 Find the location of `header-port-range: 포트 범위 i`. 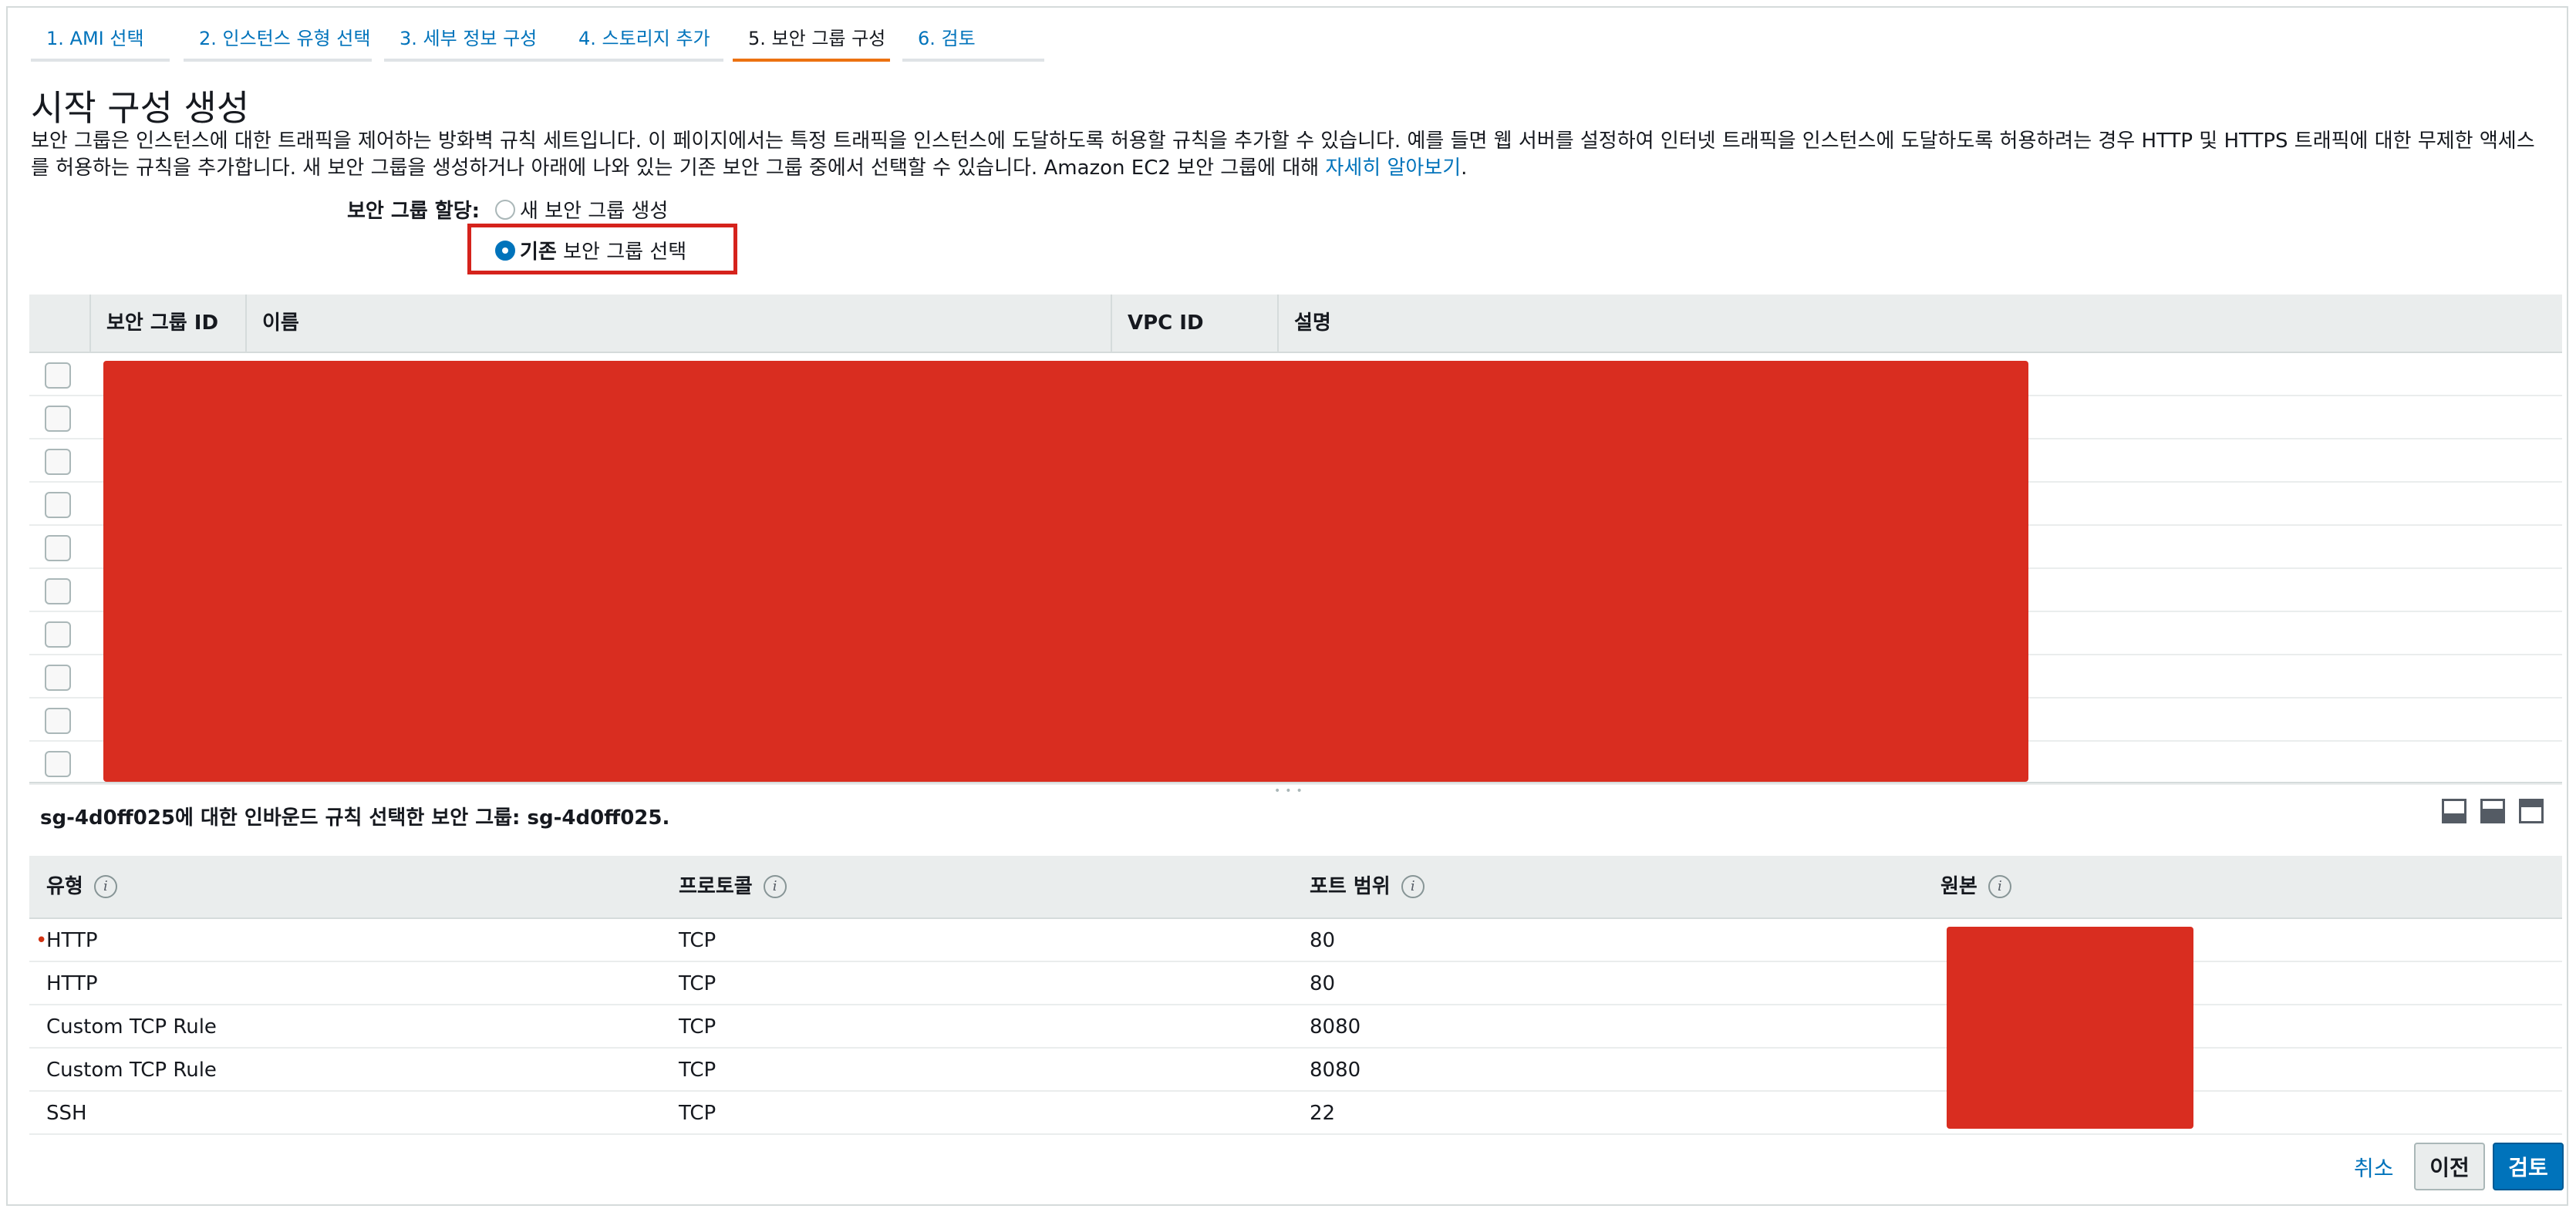

header-port-range: 포트 범위 i is located at coordinates (1359, 886).